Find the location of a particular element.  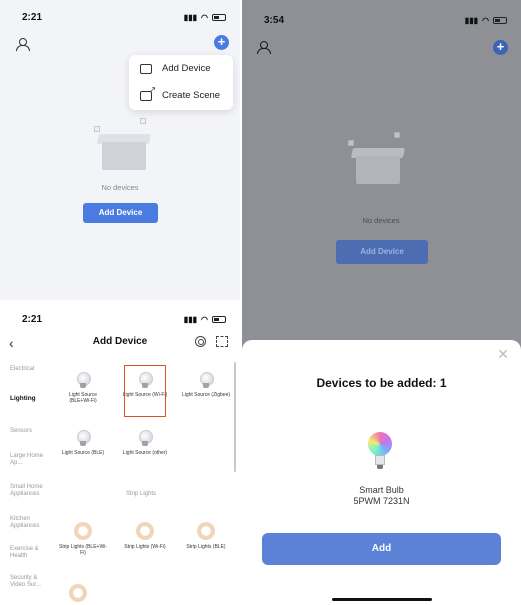

device-name-line2: 5PWM 7231N is located at coordinates (381, 501).